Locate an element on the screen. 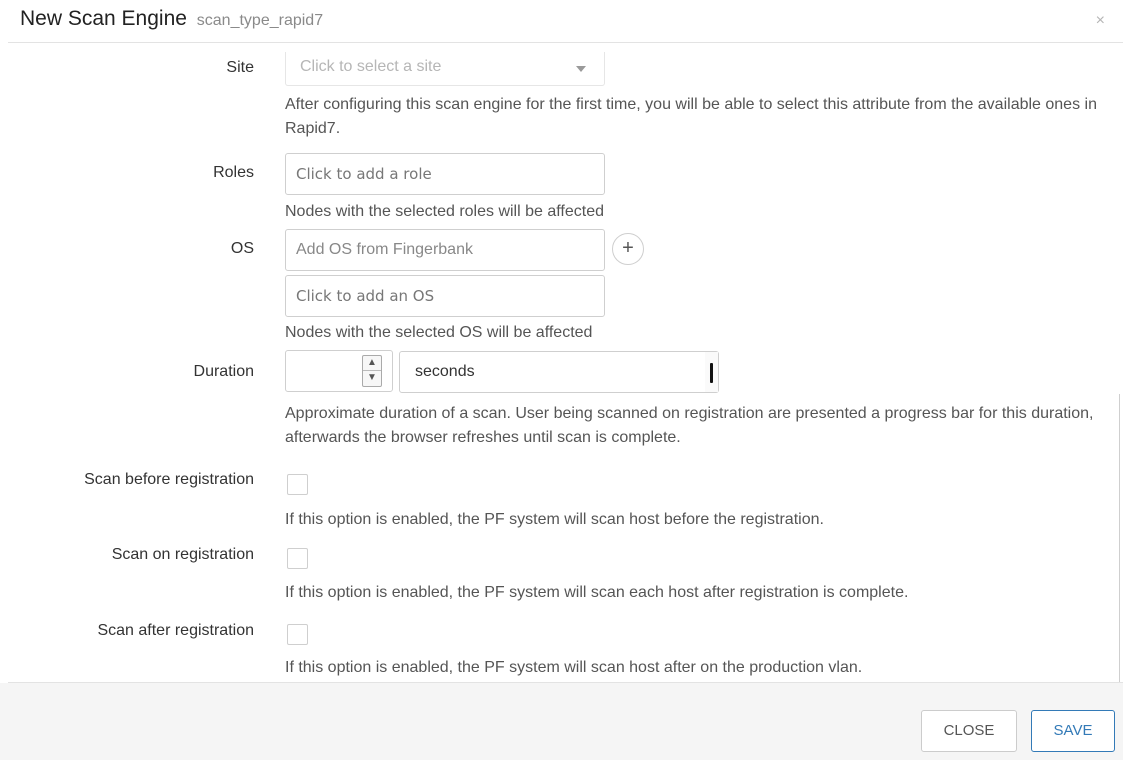 This screenshot has width=1123, height=760. roles-label: Roles is located at coordinates (233, 172).